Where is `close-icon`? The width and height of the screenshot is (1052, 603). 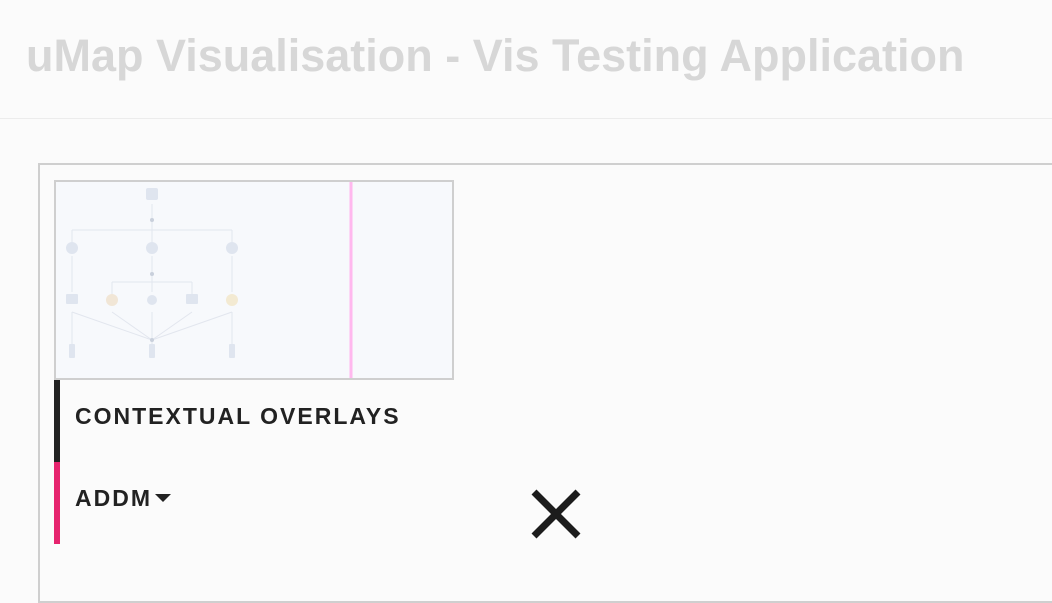 close-icon is located at coordinates (556, 514).